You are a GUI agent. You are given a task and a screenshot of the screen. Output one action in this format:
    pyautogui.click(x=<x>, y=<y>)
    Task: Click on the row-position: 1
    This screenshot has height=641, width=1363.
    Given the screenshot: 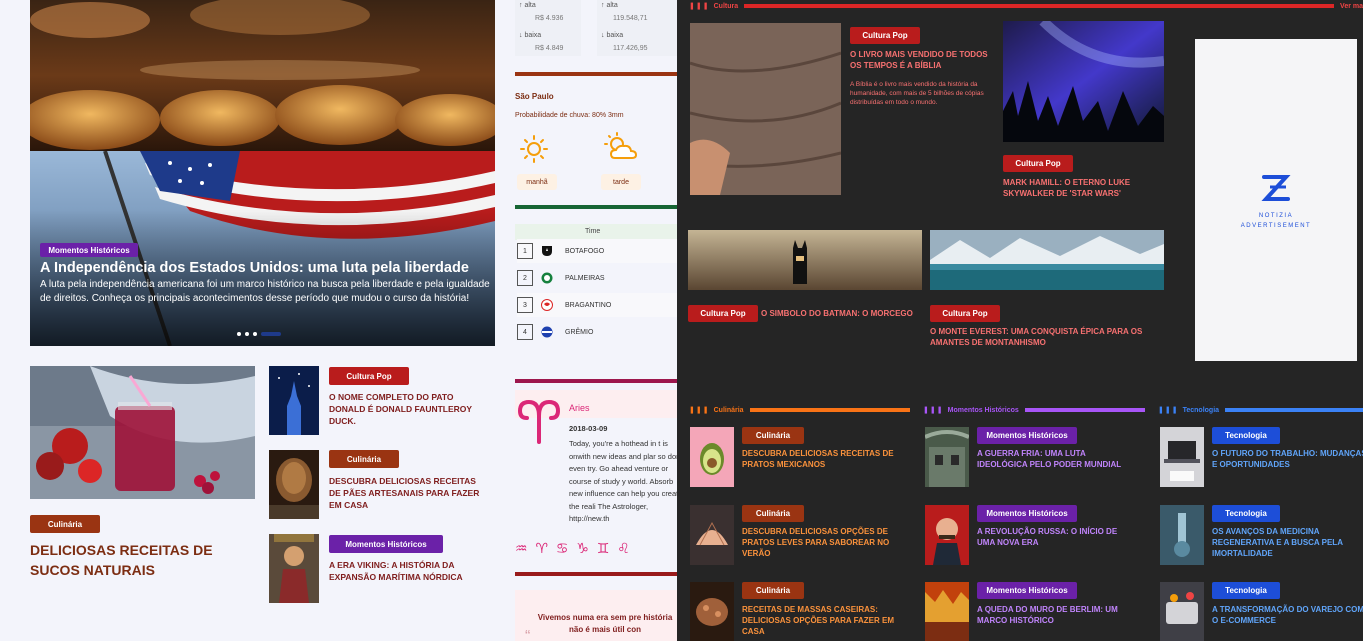 What is the action you would take?
    pyautogui.click(x=525, y=251)
    